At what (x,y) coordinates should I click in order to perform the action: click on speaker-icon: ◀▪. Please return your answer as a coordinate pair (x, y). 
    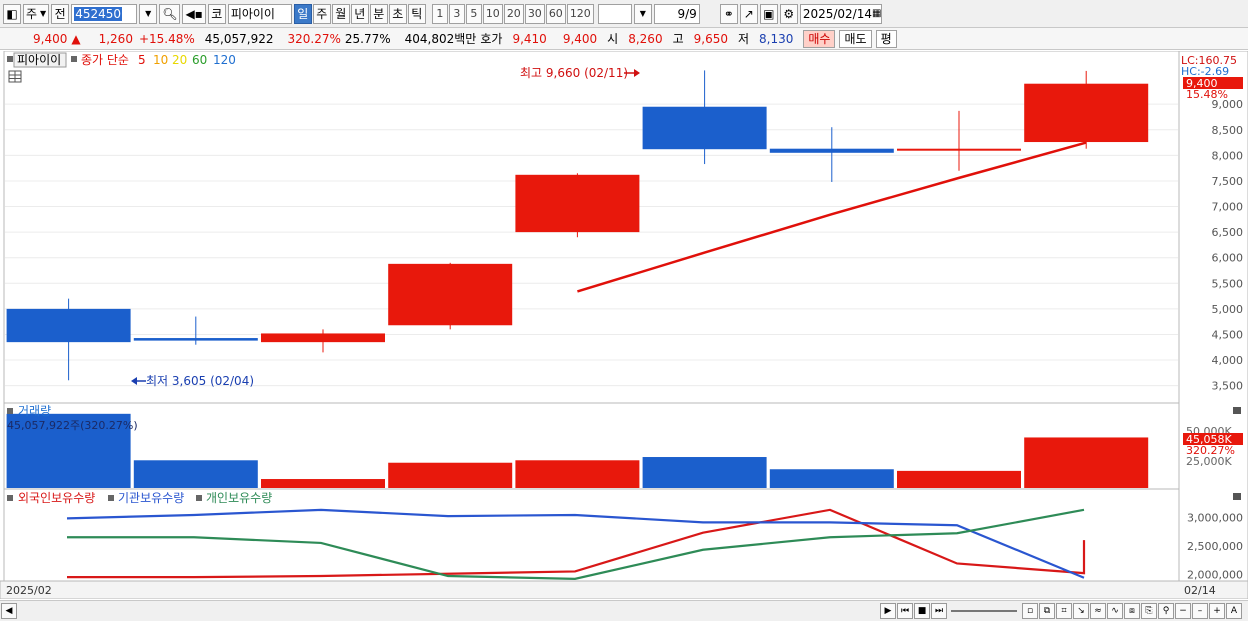
    Looking at the image, I should click on (194, 13).